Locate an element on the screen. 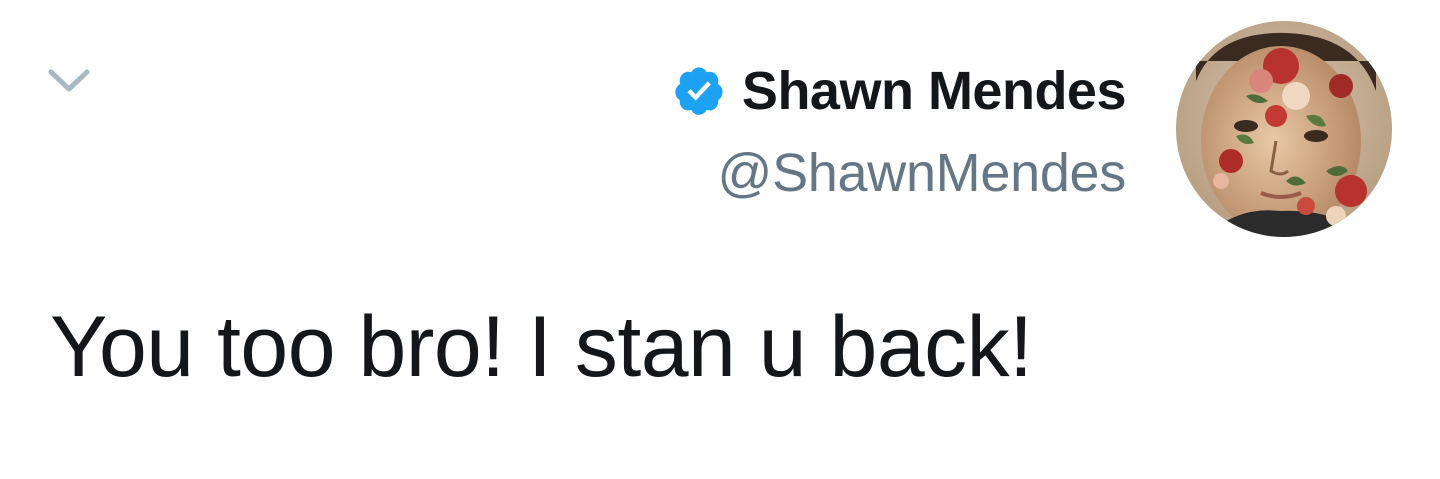  tweet-options-button is located at coordinates (69, 81).